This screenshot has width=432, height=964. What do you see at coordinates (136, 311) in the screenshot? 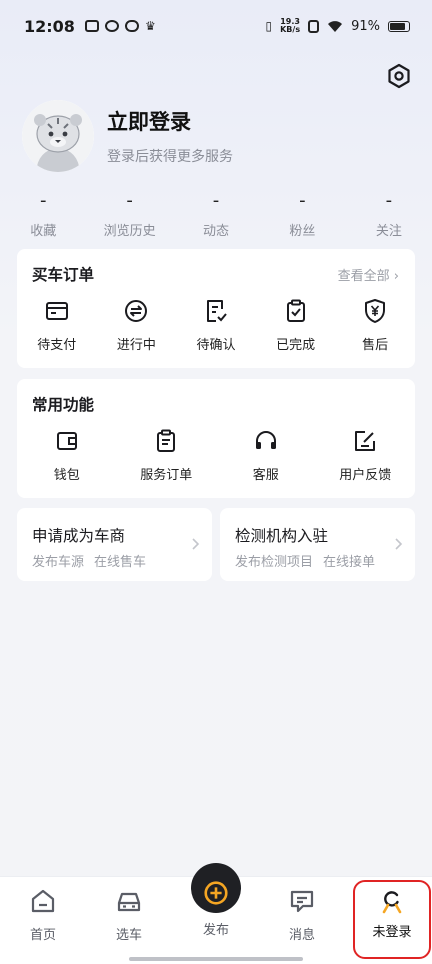
I see `exchange-icon` at bounding box center [136, 311].